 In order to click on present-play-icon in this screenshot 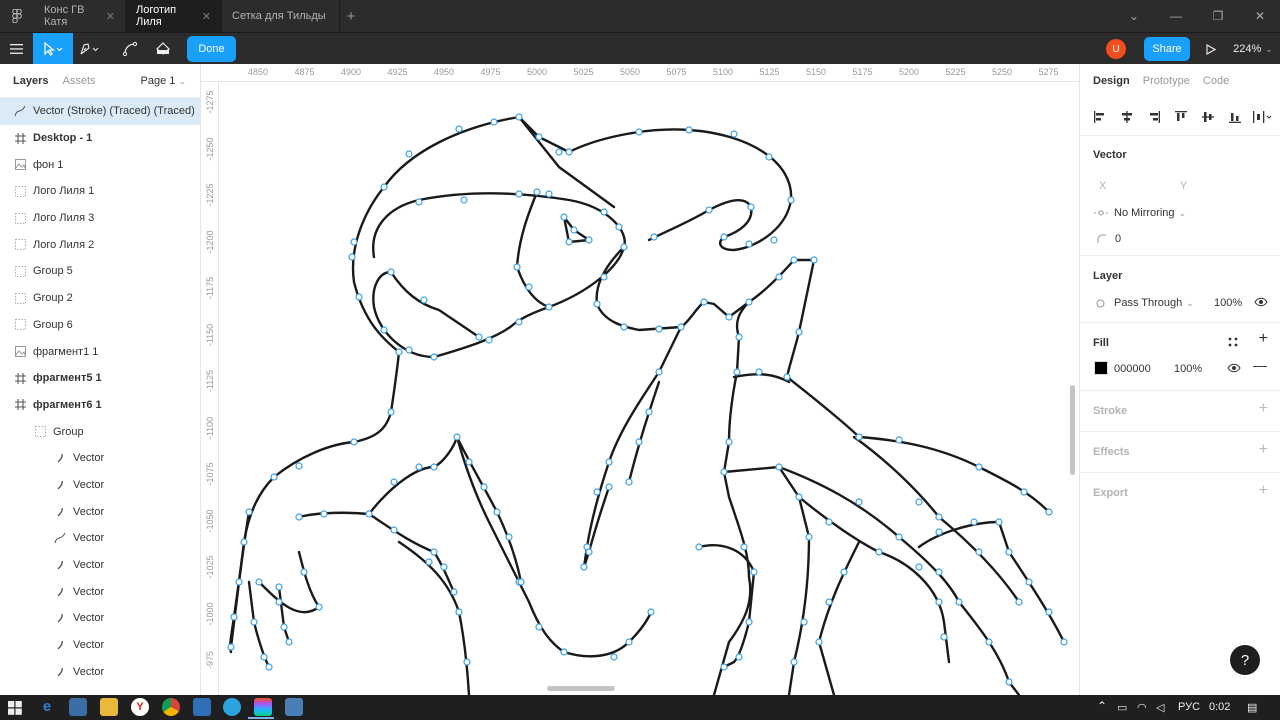, I will do `click(1211, 49)`.